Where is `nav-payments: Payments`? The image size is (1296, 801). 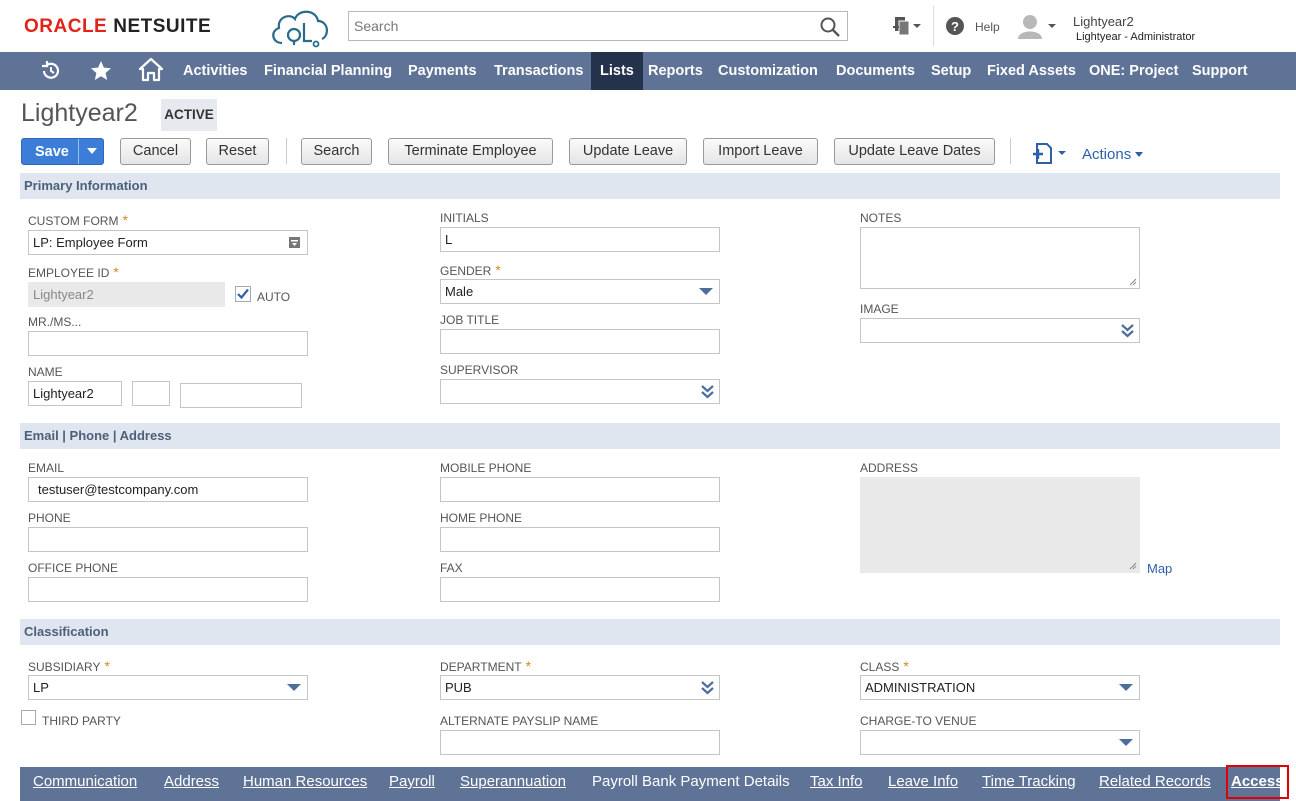 nav-payments: Payments is located at coordinates (442, 71).